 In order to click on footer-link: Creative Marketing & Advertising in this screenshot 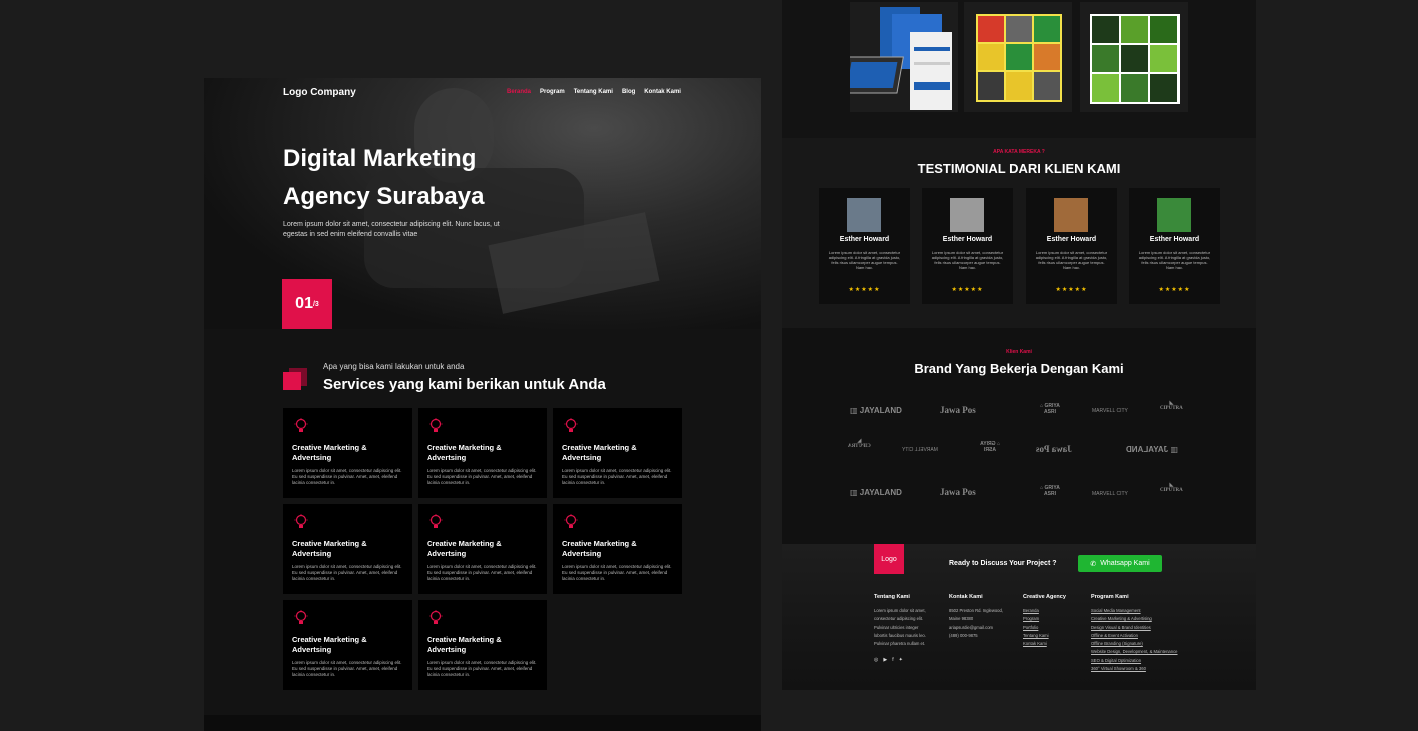, I will do `click(1134, 619)`.